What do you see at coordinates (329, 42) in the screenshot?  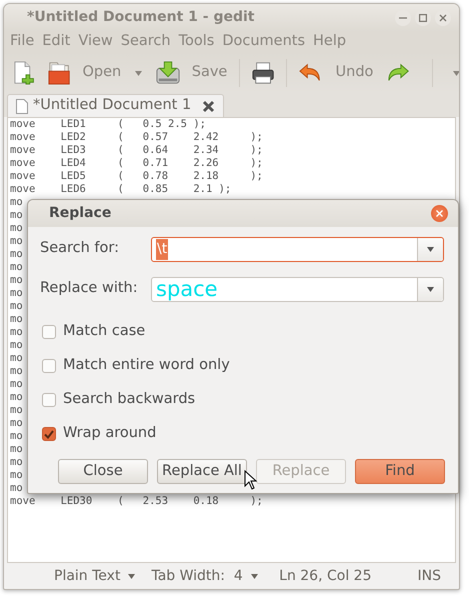 I see `menu-item: Help` at bounding box center [329, 42].